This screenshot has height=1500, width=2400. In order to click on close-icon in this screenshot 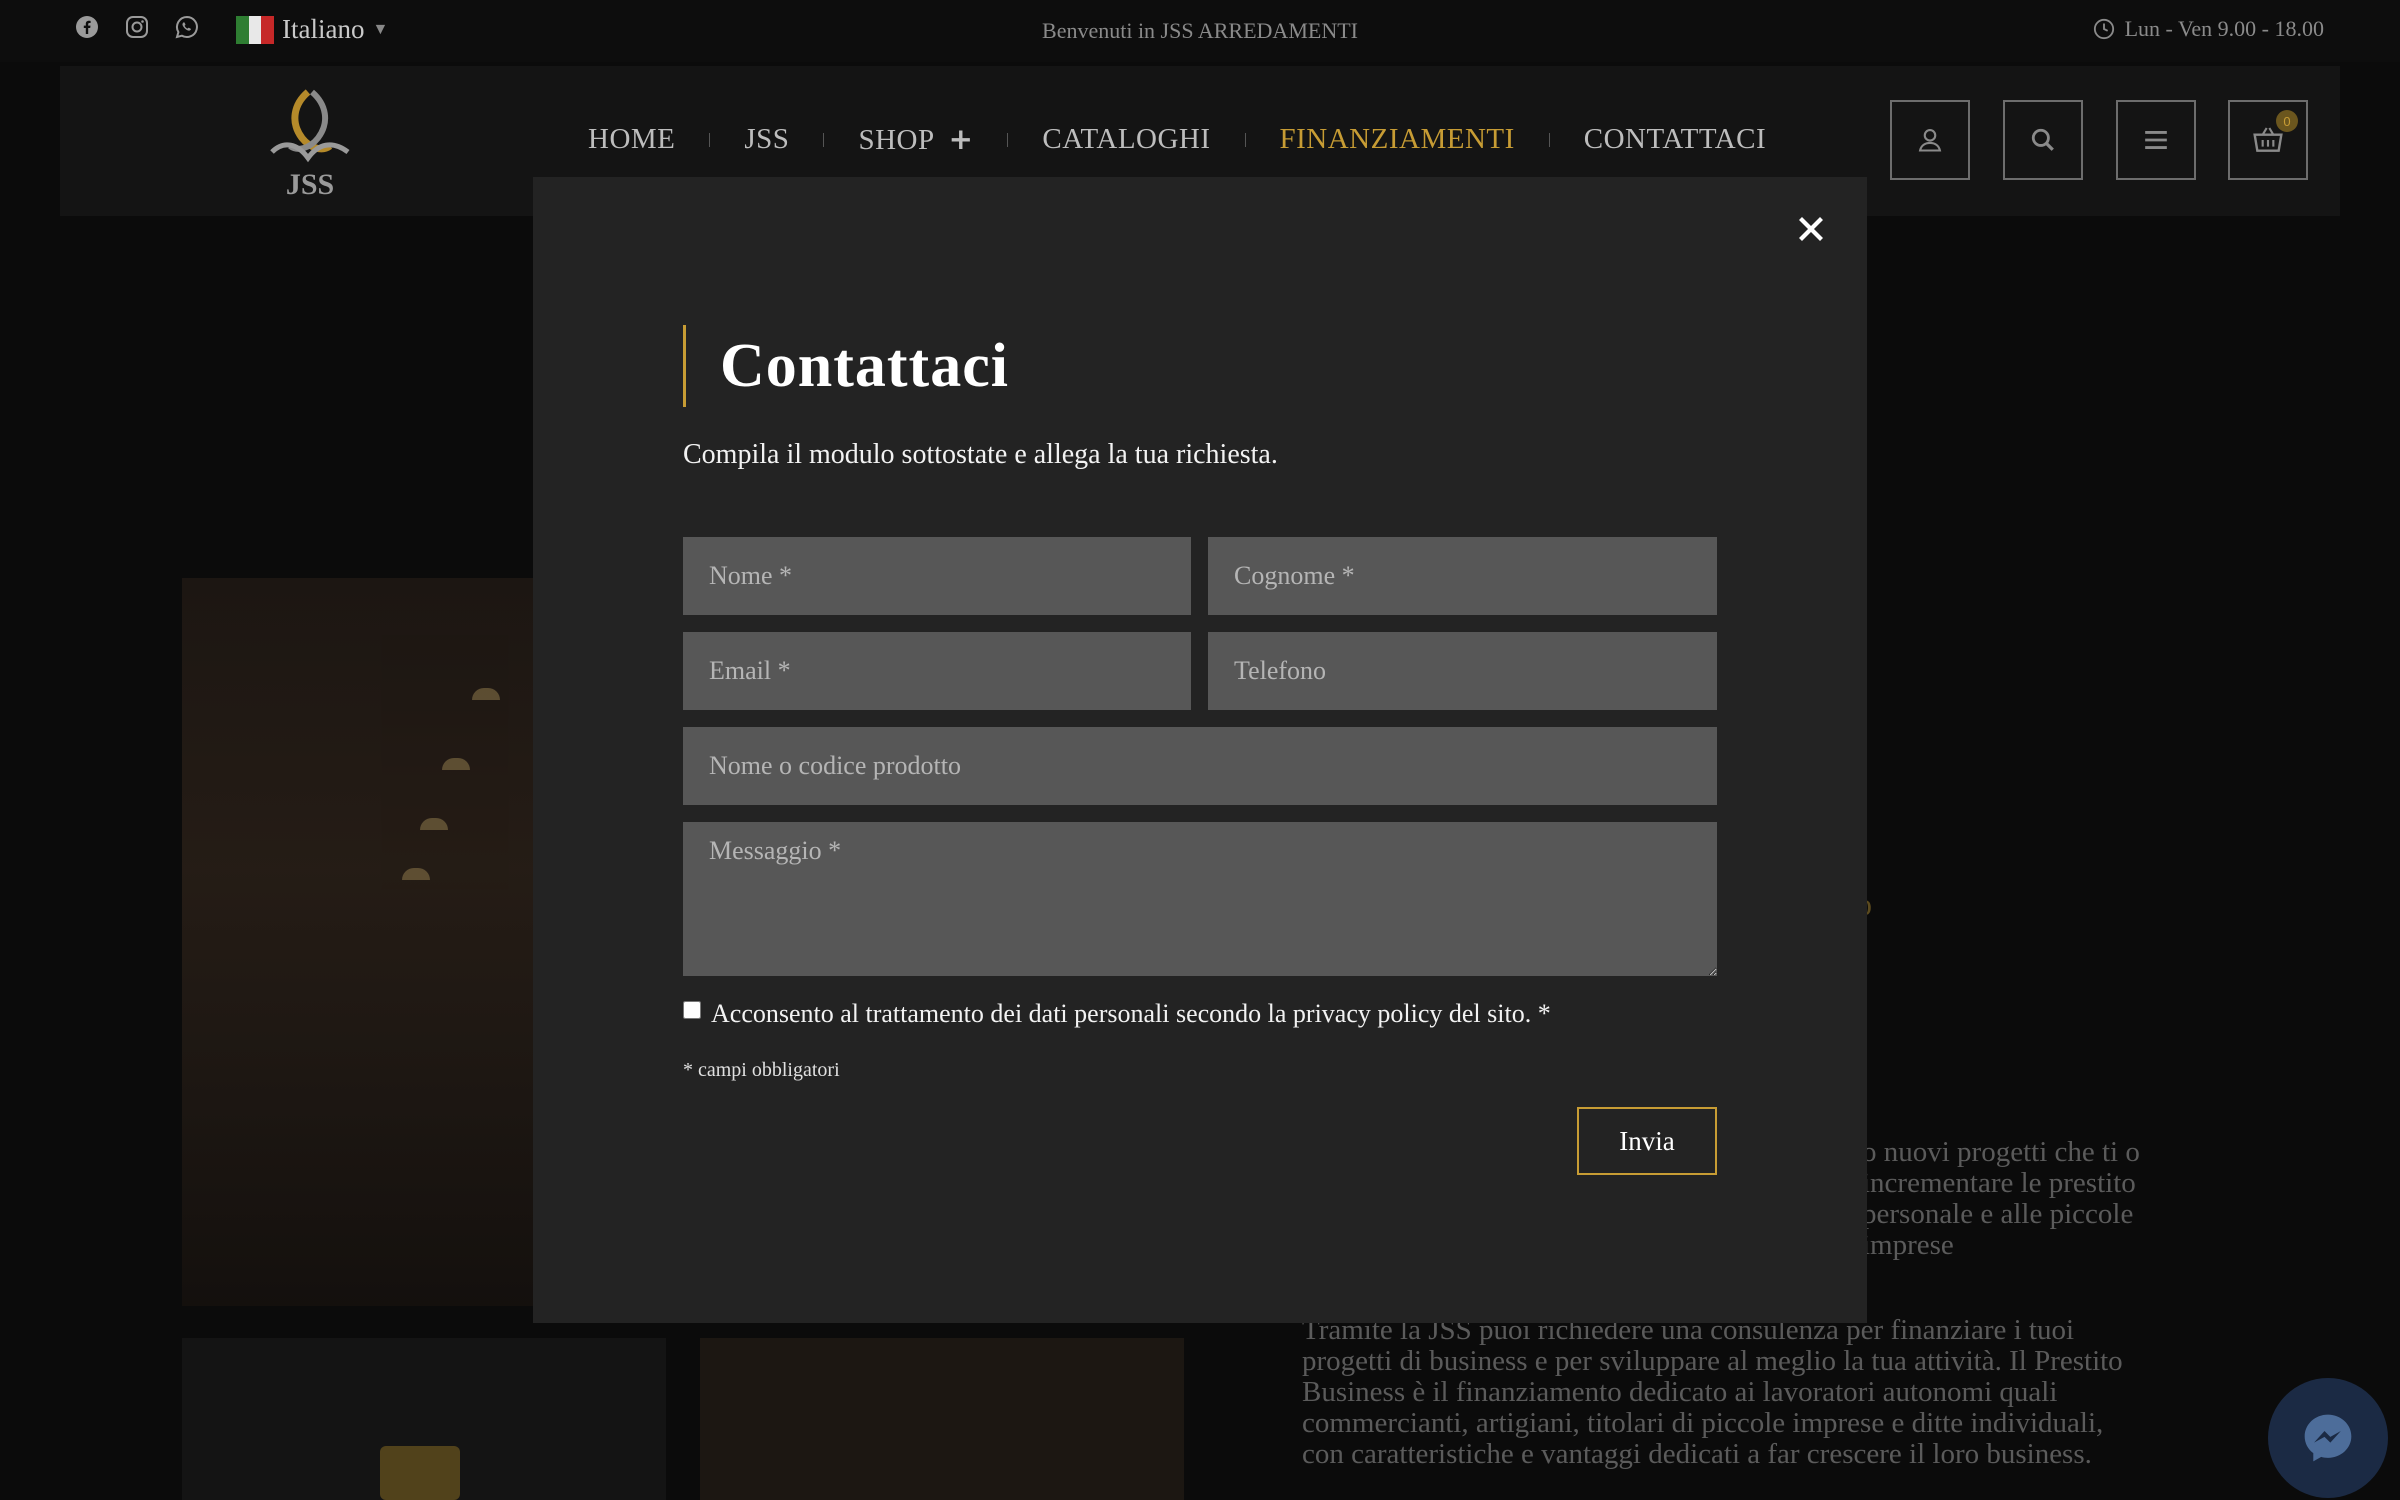, I will do `click(1811, 229)`.